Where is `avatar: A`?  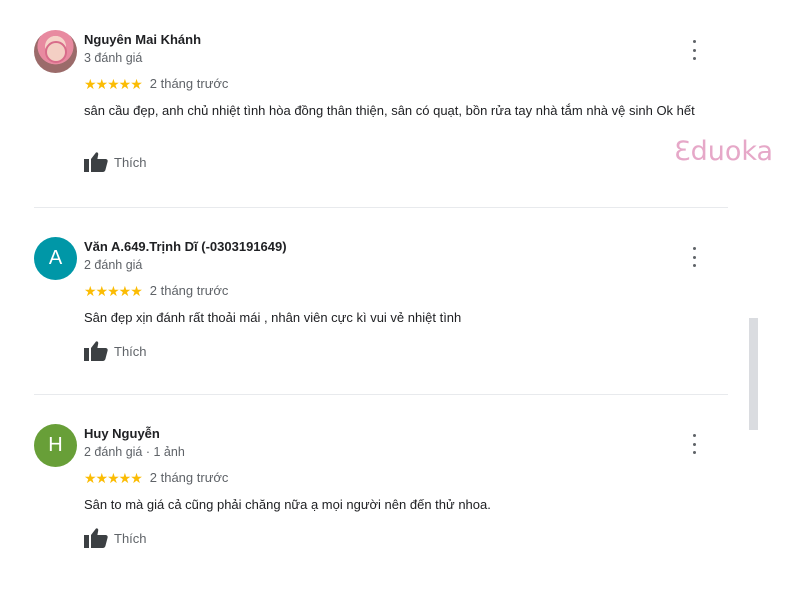 avatar: A is located at coordinates (55, 258).